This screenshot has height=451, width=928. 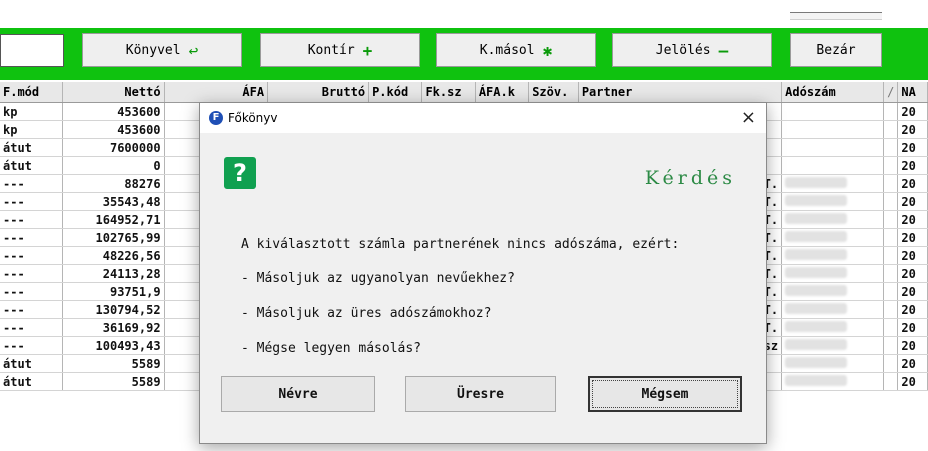 I want to click on col-partner: Partner, so click(x=680, y=92).